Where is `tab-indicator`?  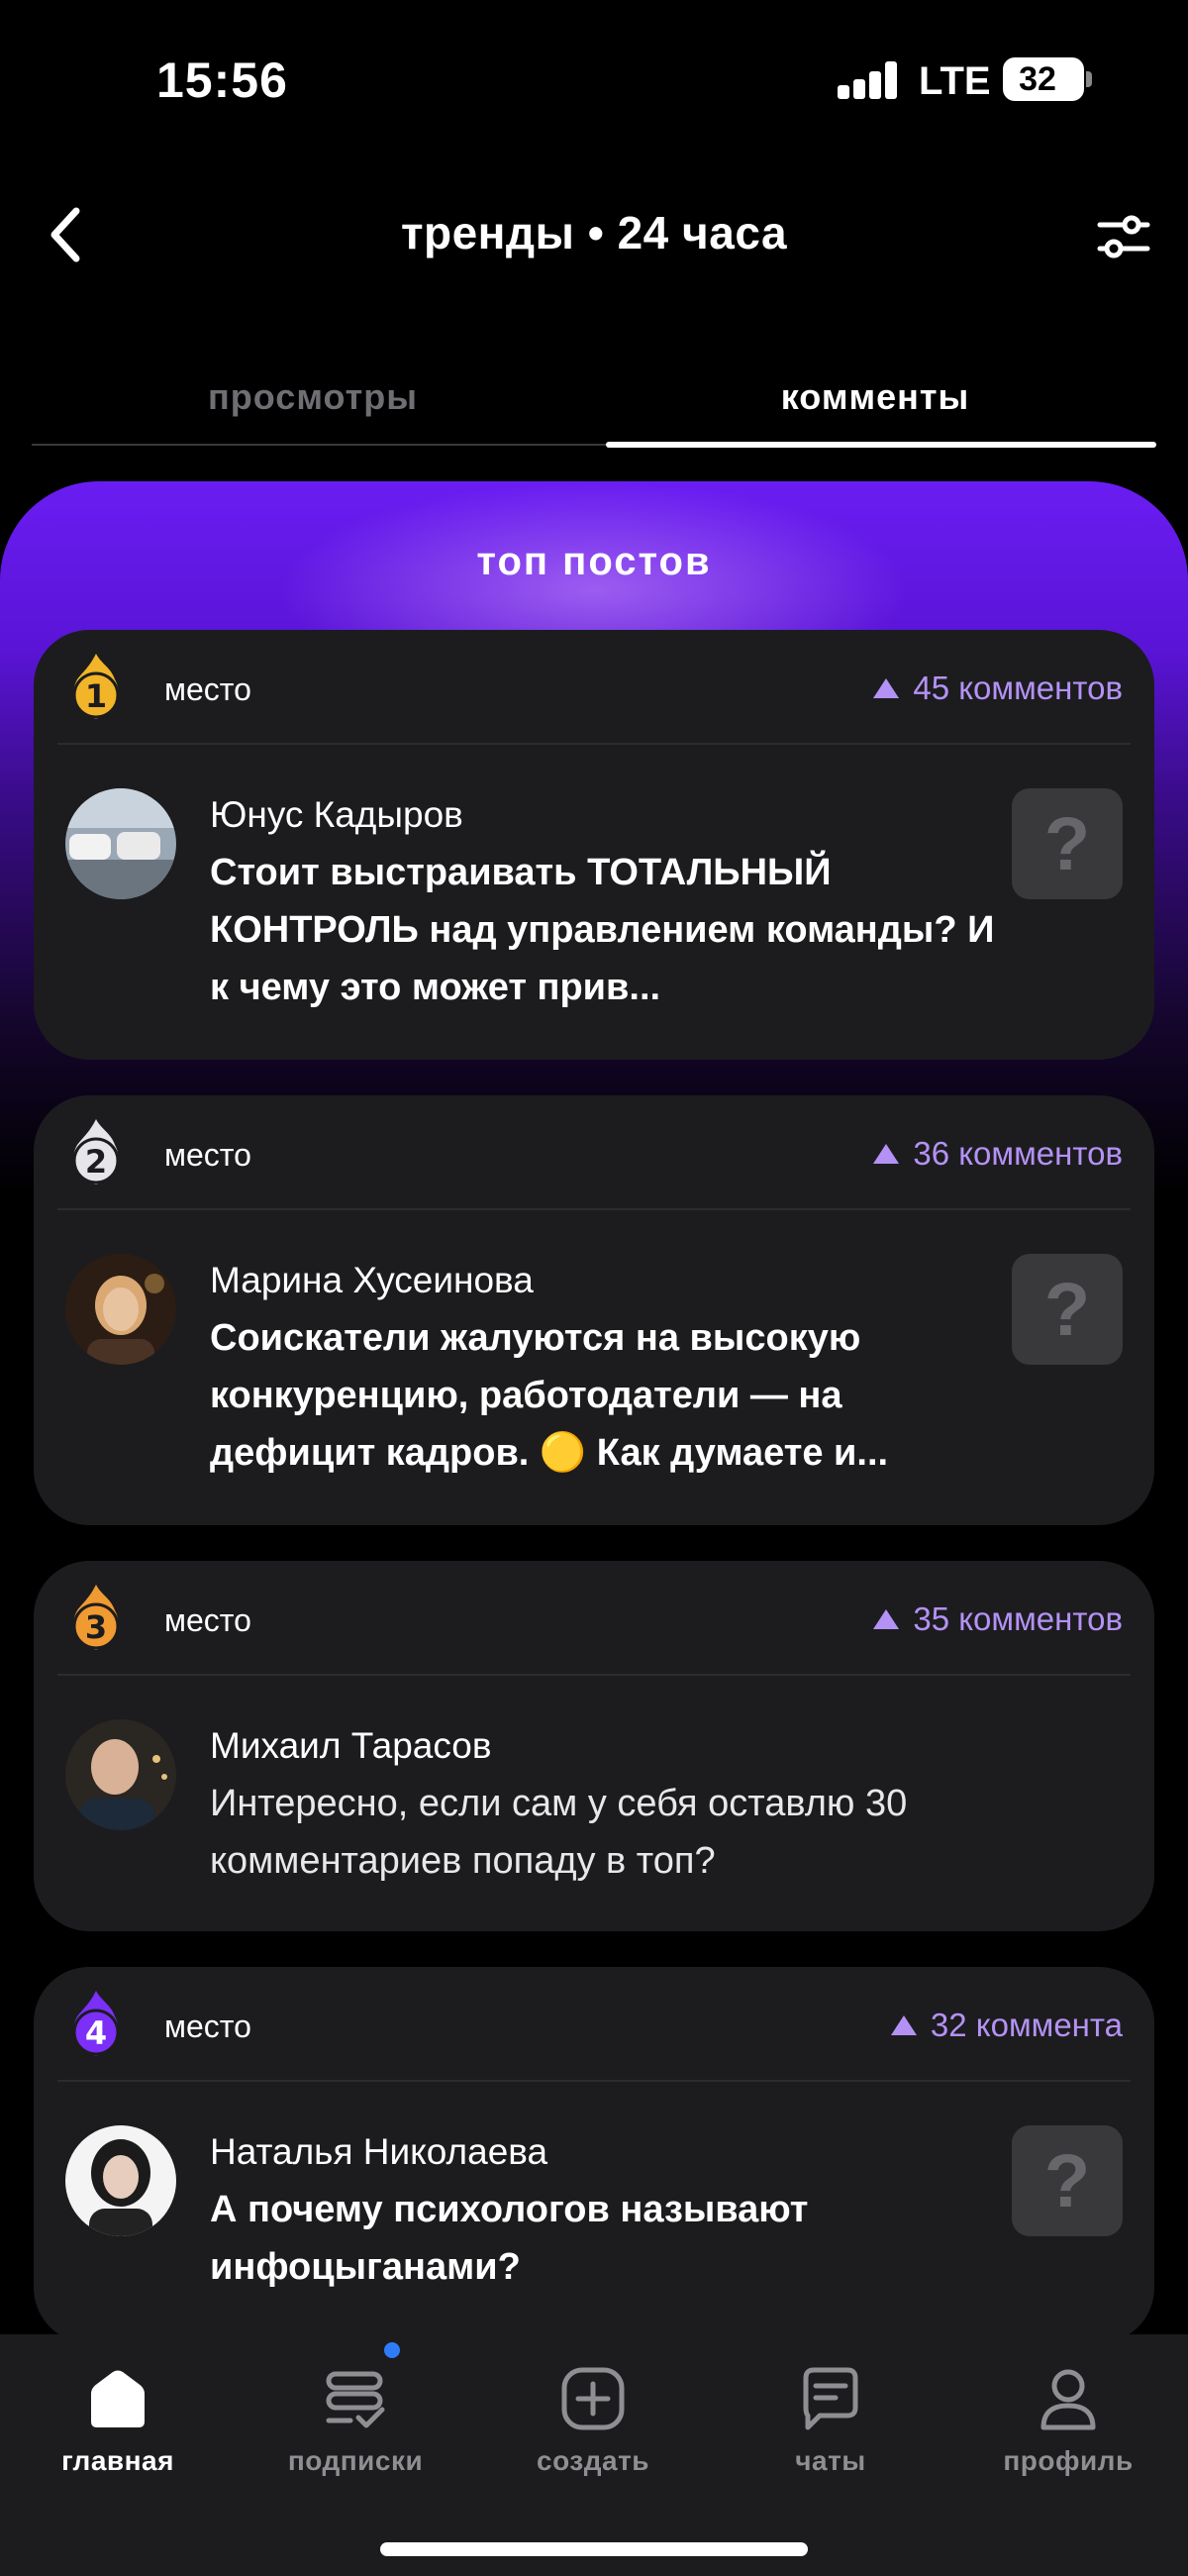 tab-indicator is located at coordinates (881, 445).